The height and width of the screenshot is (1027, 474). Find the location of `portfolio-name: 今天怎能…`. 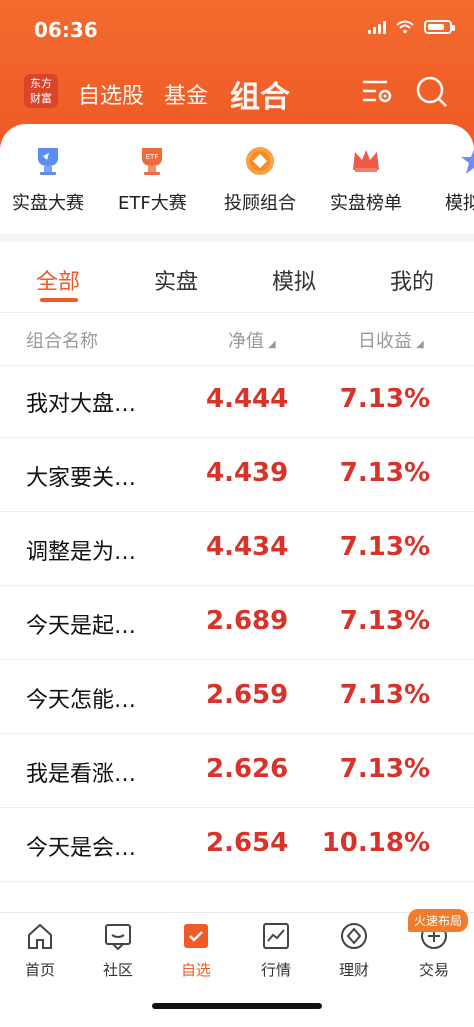

portfolio-name: 今天怎能… is located at coordinates (81, 700).